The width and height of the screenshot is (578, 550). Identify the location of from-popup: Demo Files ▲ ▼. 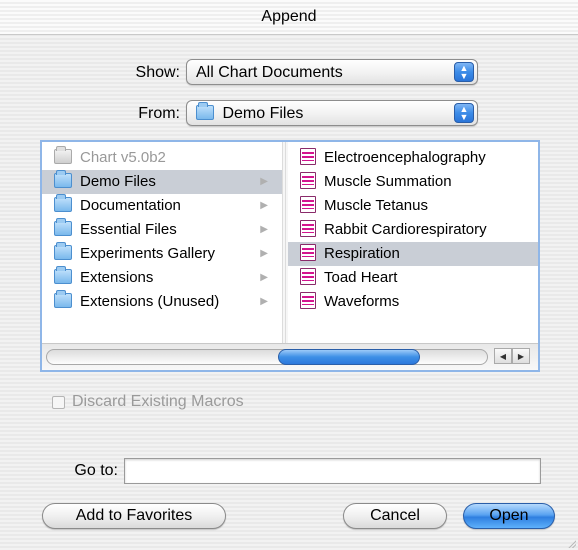
(332, 113).